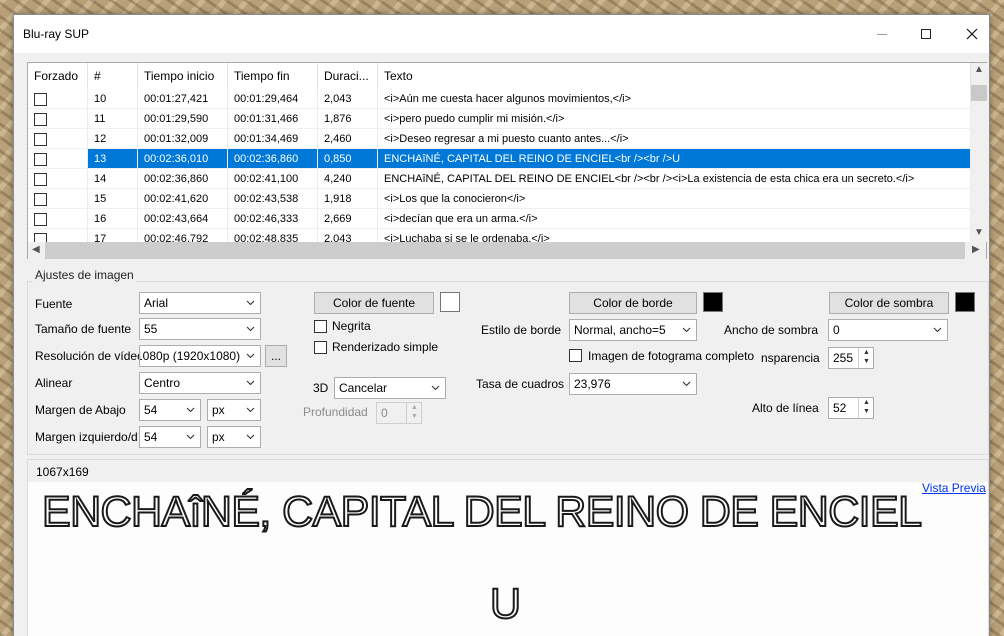 This screenshot has width=1004, height=636. Describe the element at coordinates (183, 76) in the screenshot. I see `header-start-time: Tiempo inicio` at that location.